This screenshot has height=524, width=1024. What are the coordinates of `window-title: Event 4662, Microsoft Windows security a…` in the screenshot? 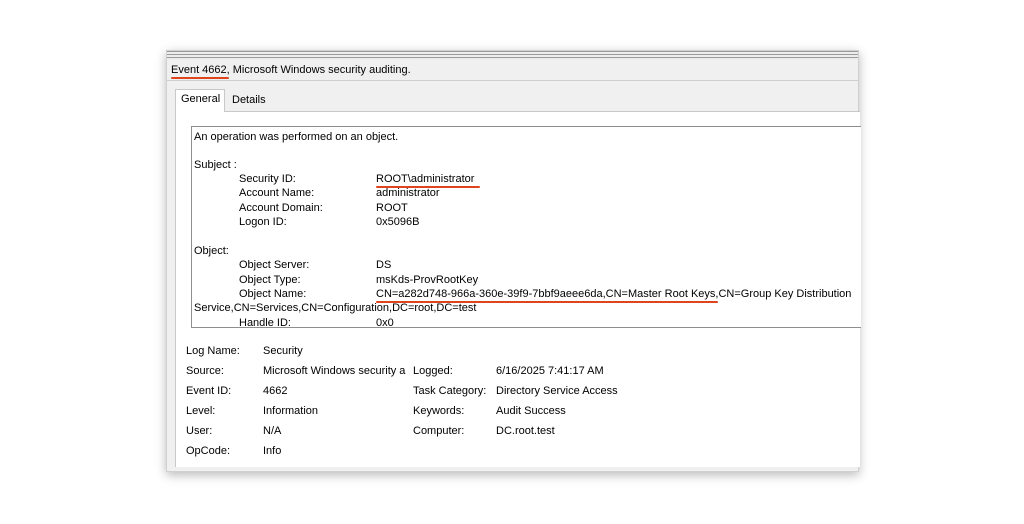 It's located at (291, 70).